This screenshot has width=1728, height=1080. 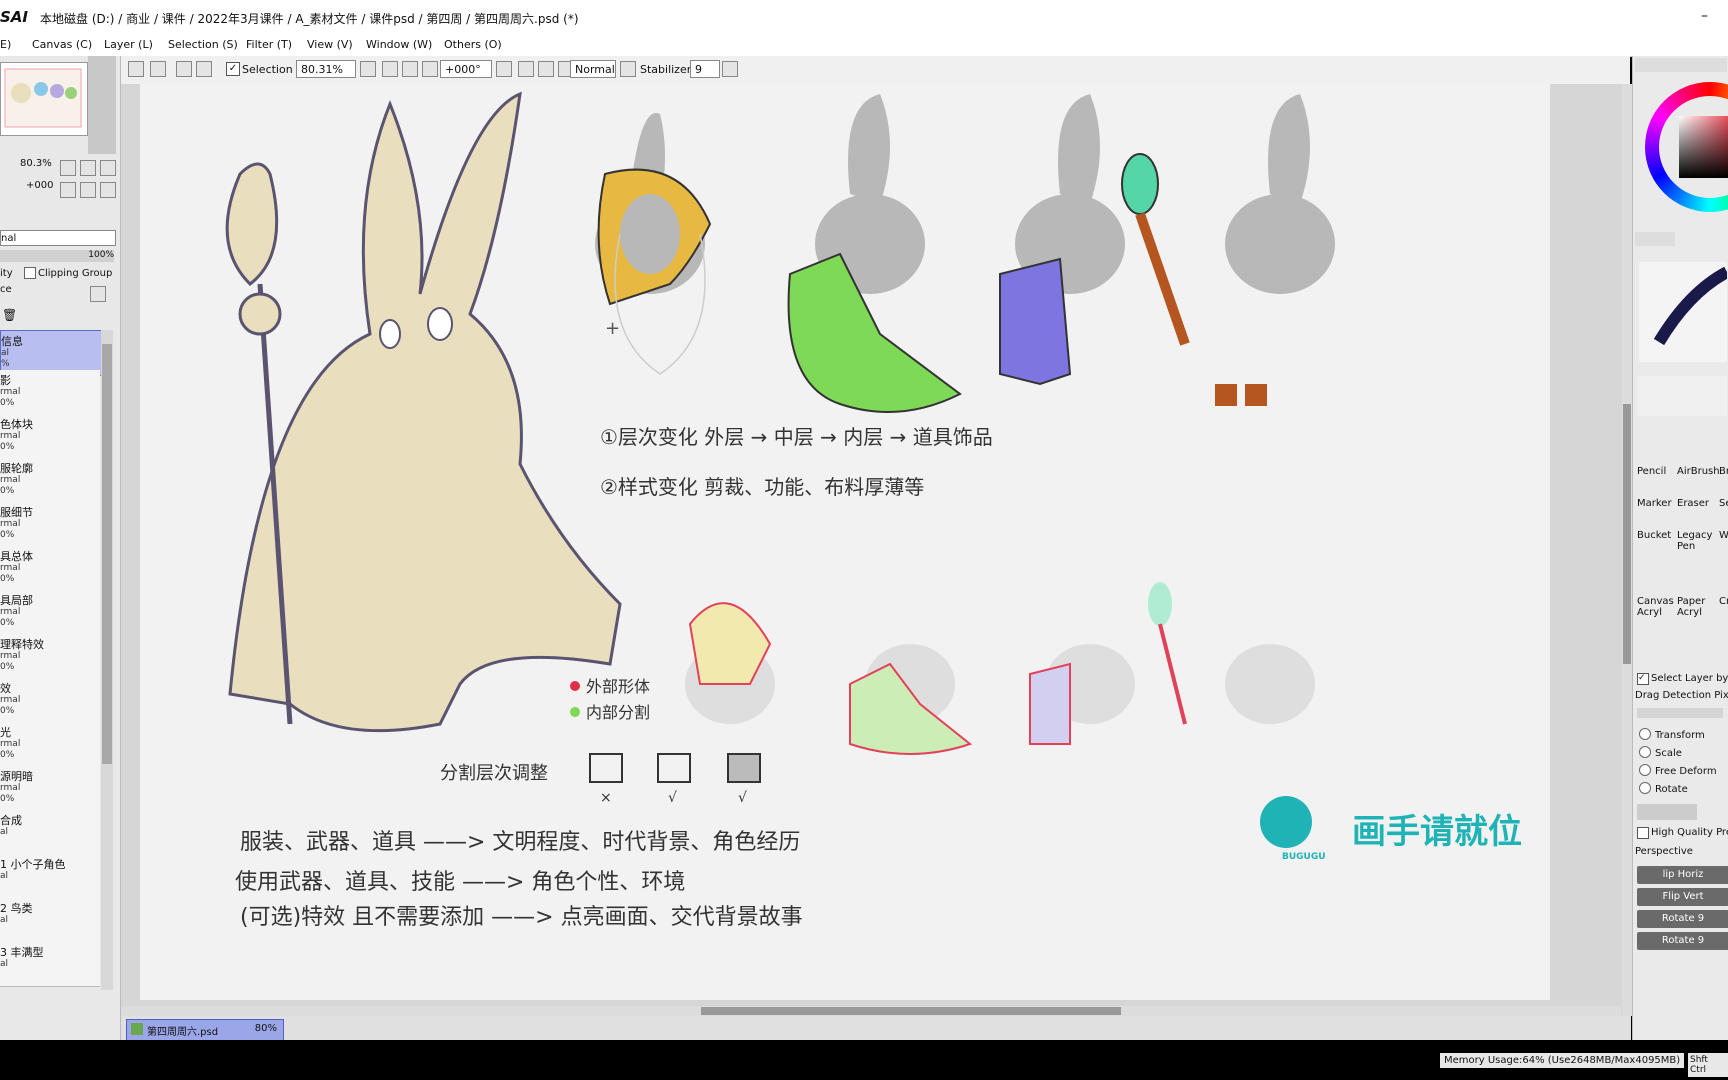 What do you see at coordinates (390, 69) in the screenshot?
I see `zoom-out-icon` at bounding box center [390, 69].